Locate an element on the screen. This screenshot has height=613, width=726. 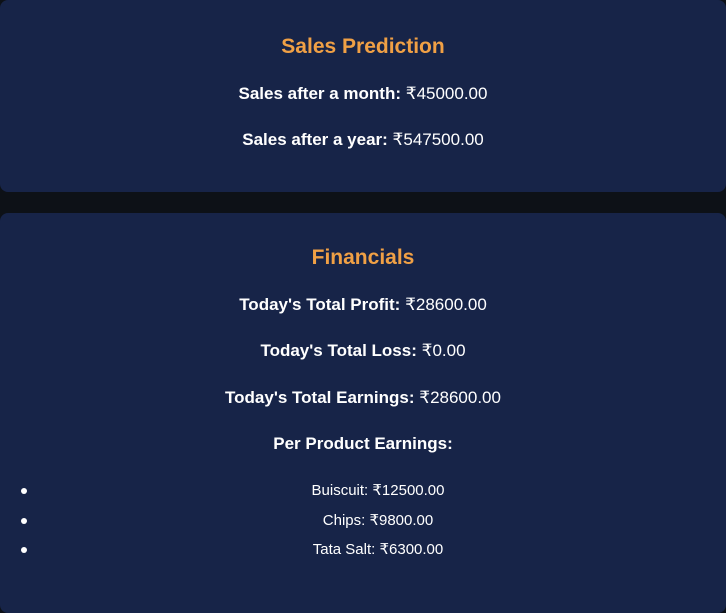
total-earnings-line: Today's Total Earnings: ₹28600.00 is located at coordinates (363, 398).